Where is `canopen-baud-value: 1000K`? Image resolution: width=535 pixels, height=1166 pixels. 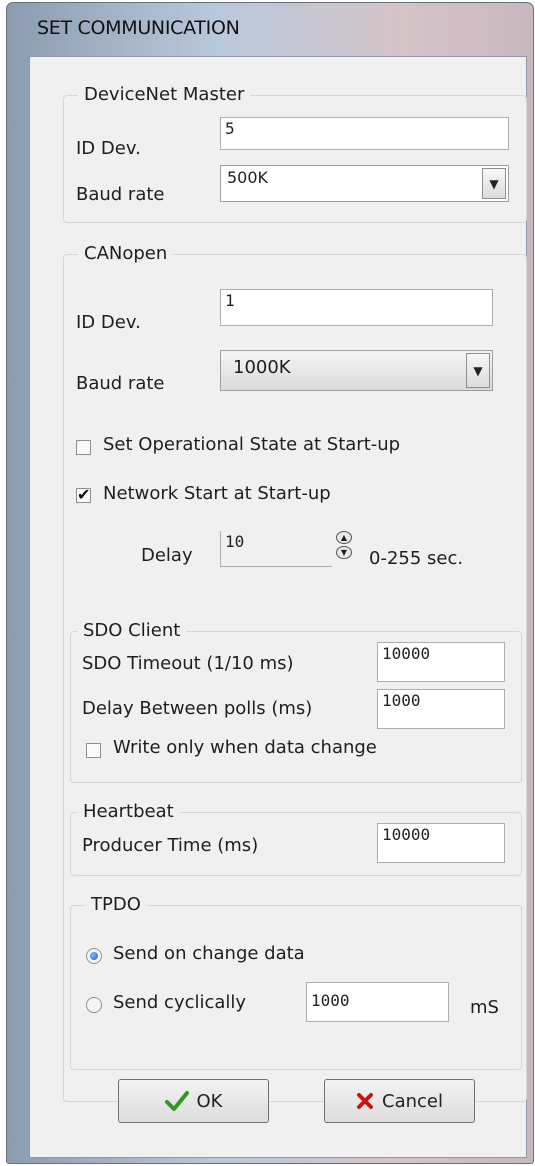 canopen-baud-value: 1000K is located at coordinates (262, 367).